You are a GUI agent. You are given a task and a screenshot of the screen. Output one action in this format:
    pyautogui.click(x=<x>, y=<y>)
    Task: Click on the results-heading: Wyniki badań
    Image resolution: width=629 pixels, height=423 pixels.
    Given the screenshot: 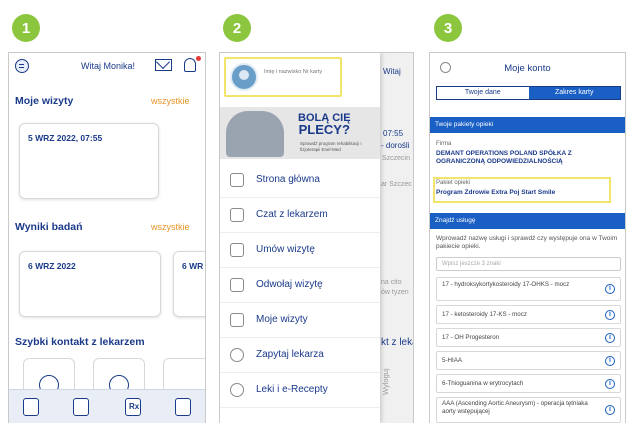 What is the action you would take?
    pyautogui.click(x=49, y=227)
    